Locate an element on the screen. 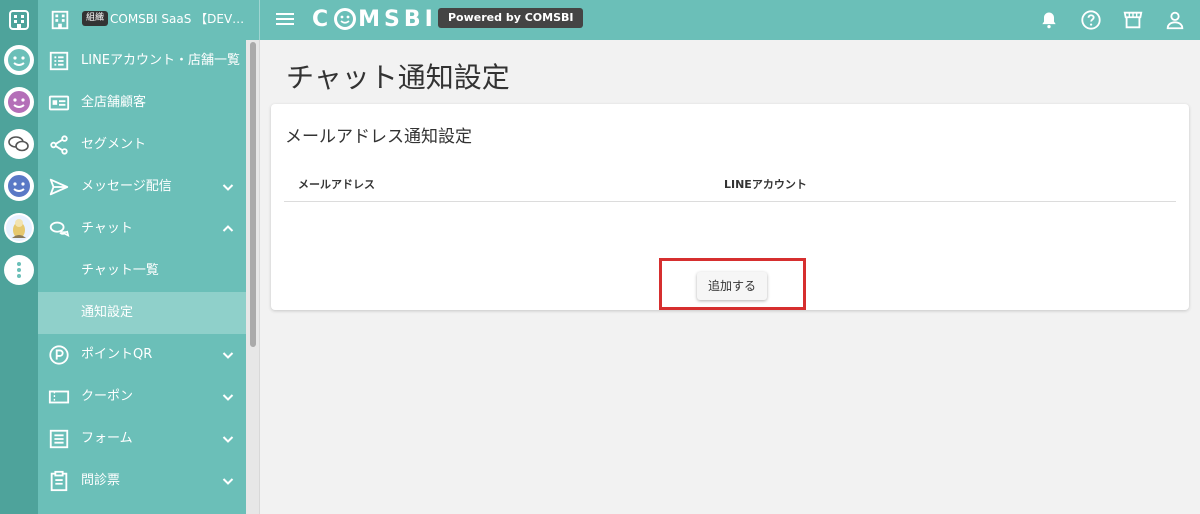 The height and width of the screenshot is (514, 1200). building-icon is located at coordinates (19, 20).